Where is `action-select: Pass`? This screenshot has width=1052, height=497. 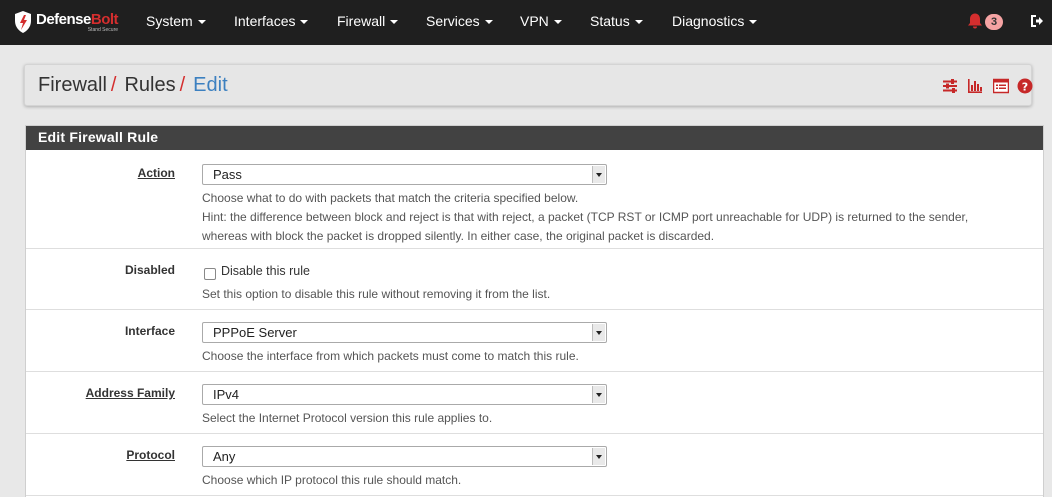 action-select: Pass is located at coordinates (404, 174).